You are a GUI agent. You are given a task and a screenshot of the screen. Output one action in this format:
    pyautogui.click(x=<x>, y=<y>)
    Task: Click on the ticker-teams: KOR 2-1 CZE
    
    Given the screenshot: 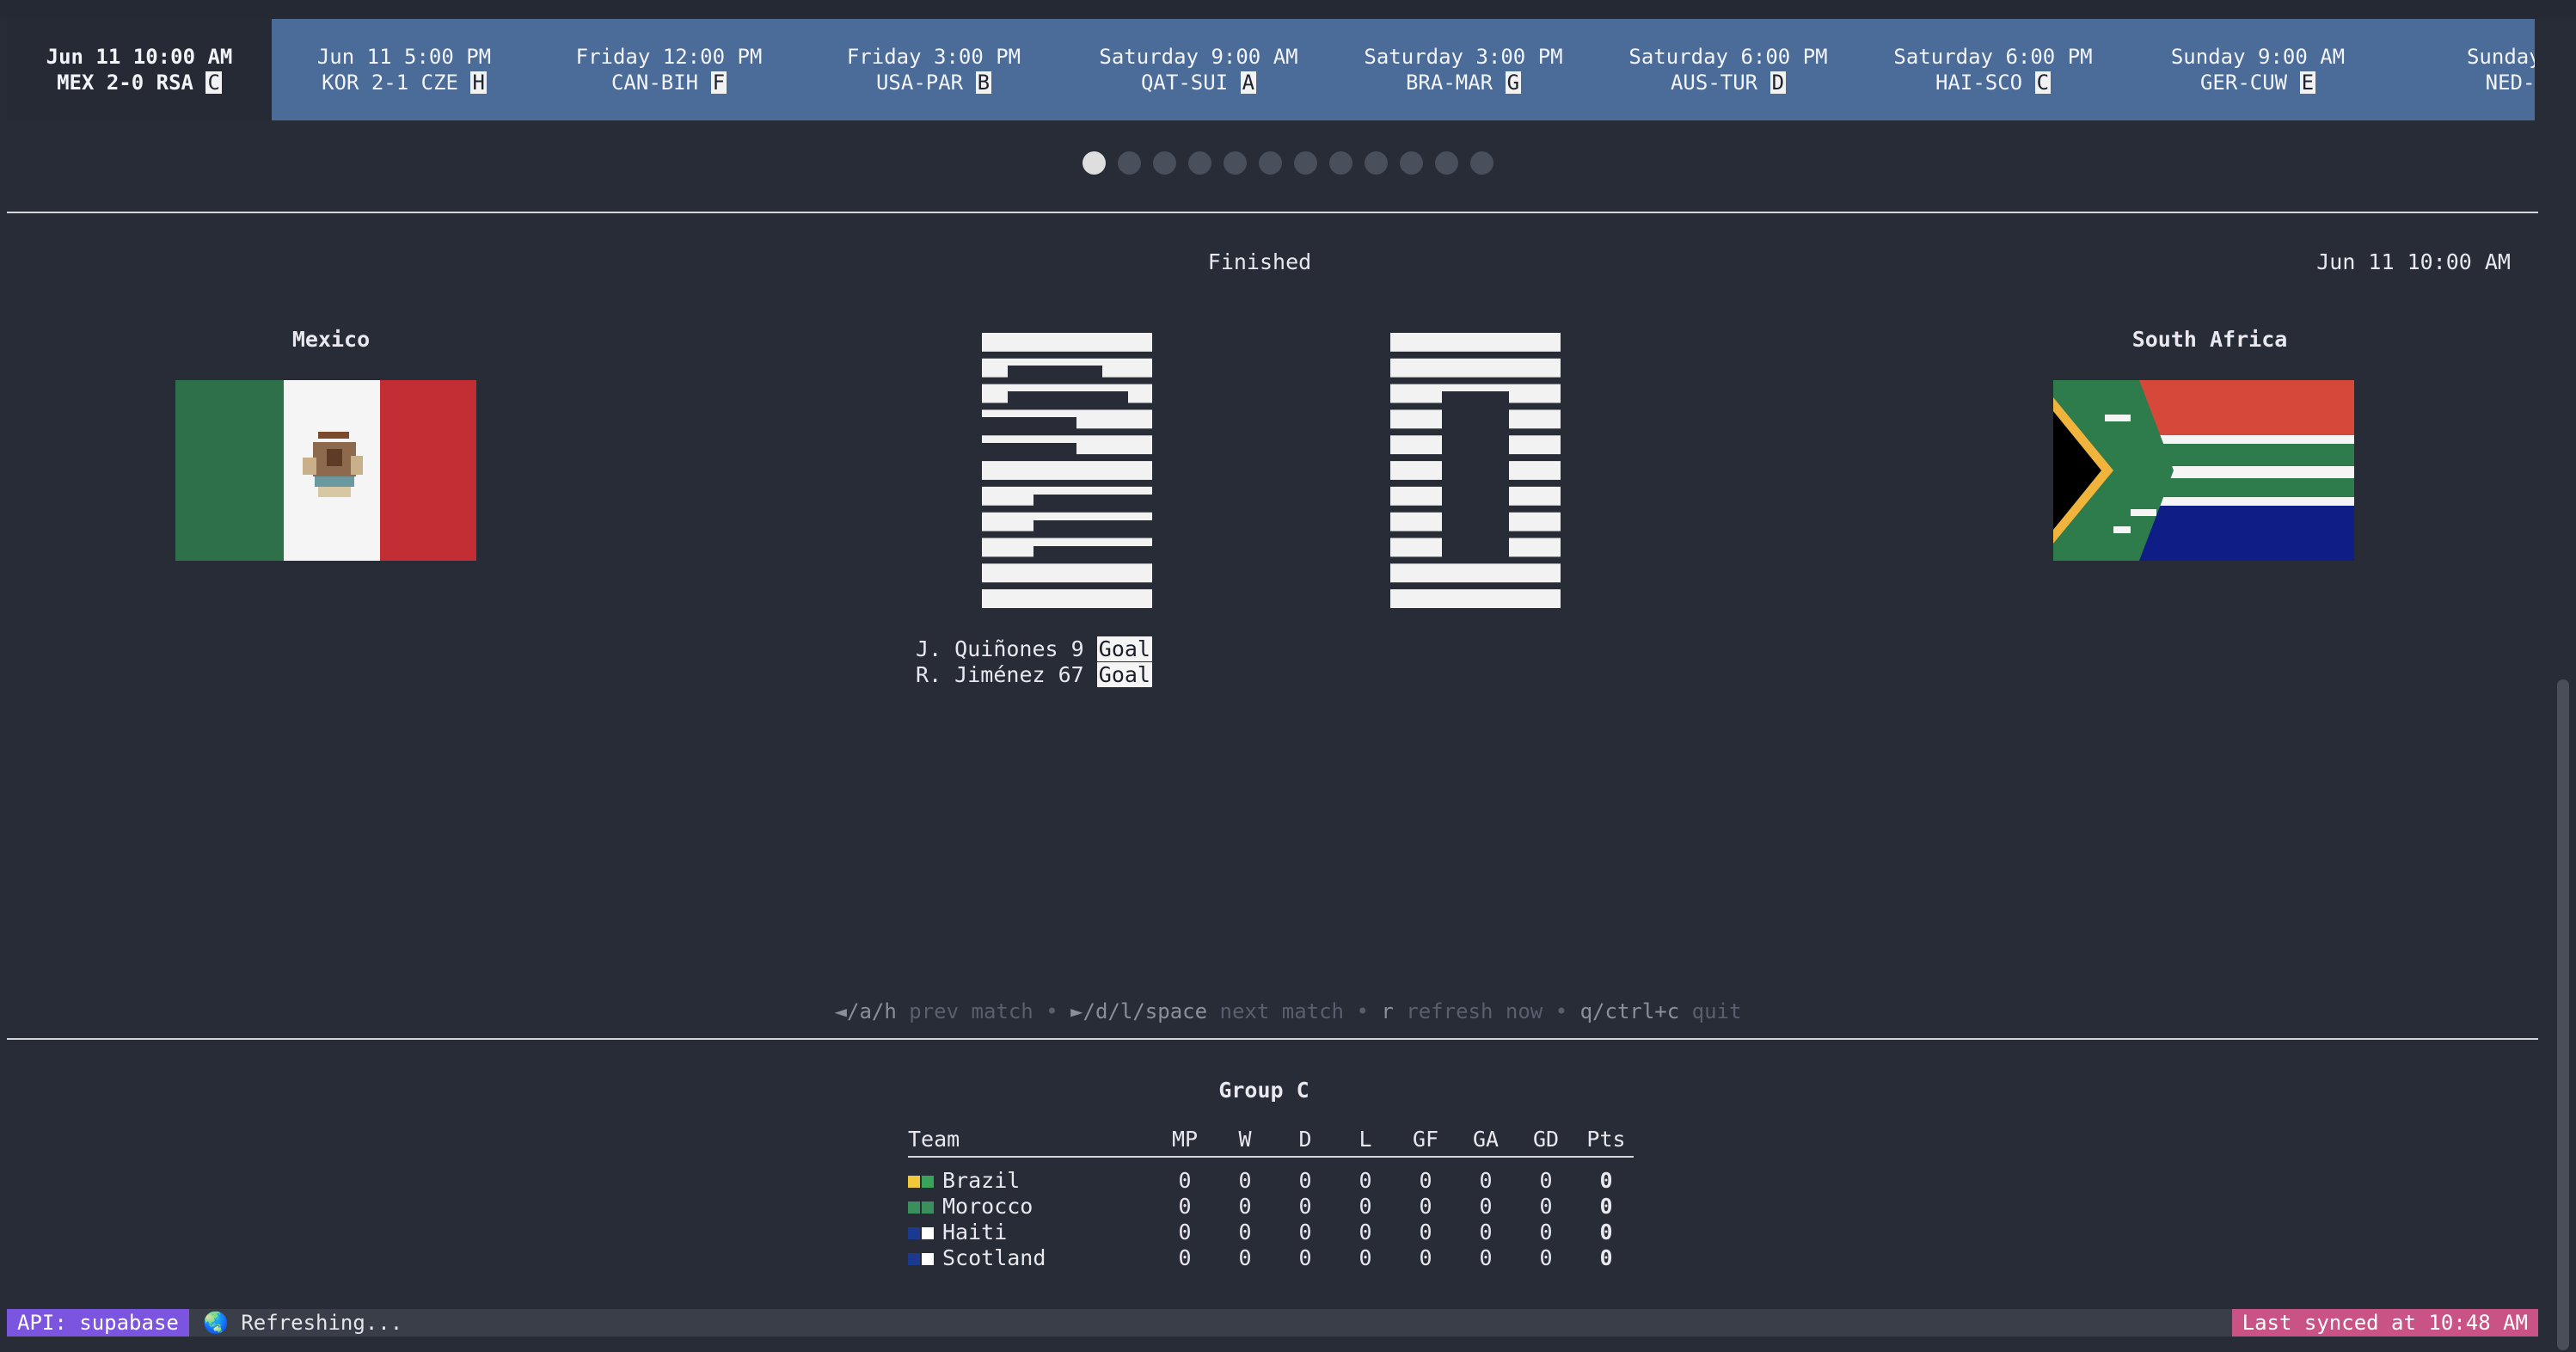 What is the action you would take?
    pyautogui.click(x=390, y=83)
    